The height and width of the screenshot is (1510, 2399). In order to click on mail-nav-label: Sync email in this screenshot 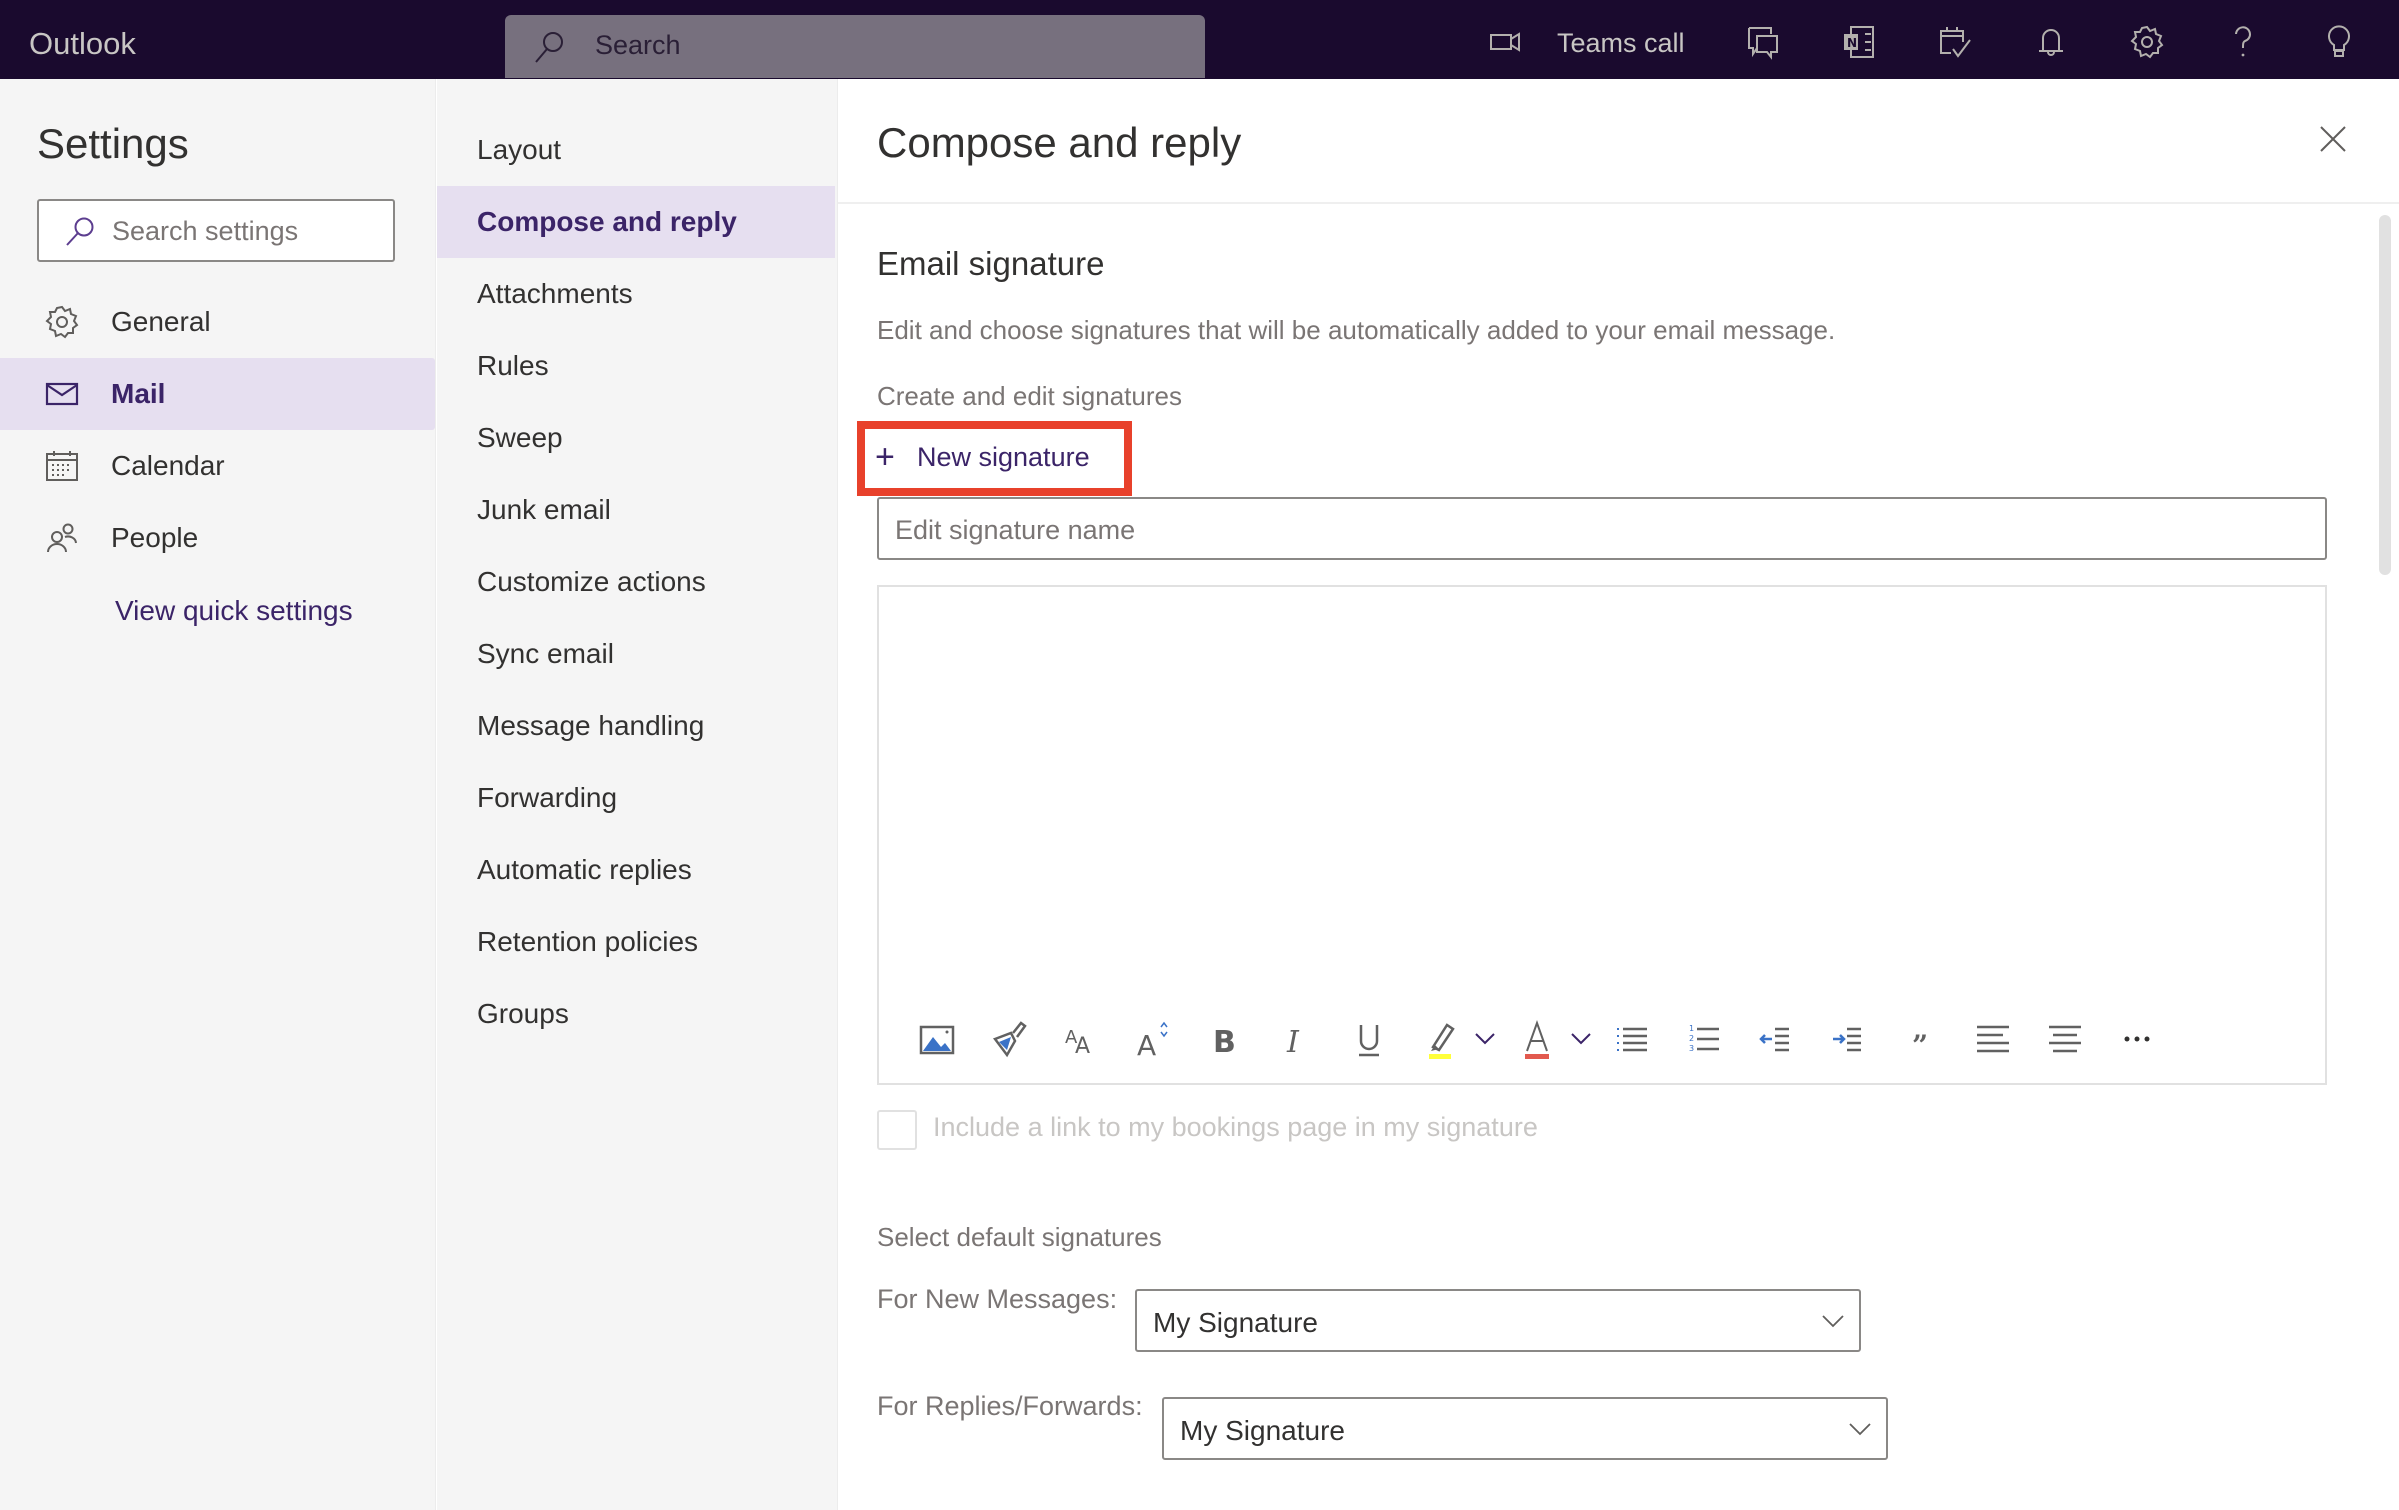, I will do `click(545, 653)`.